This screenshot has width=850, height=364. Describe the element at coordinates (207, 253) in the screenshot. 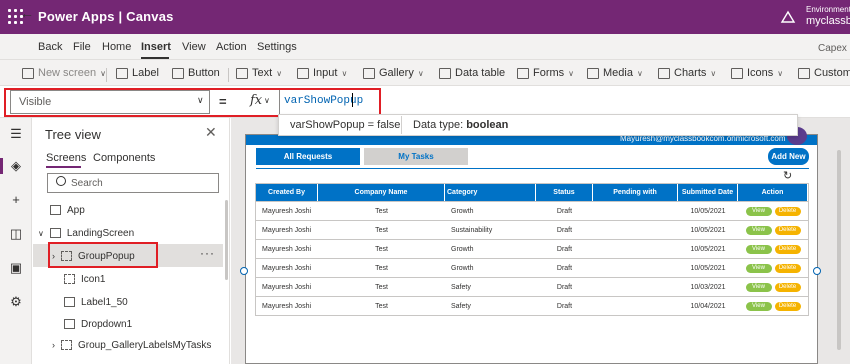

I see `more-options-icon: ···` at that location.